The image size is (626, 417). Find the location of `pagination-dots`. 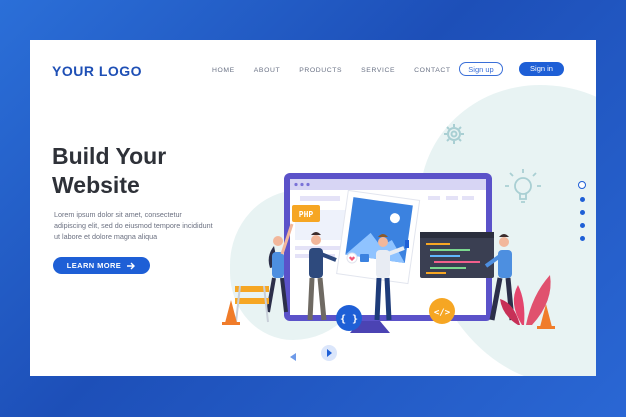

pagination-dots is located at coordinates (582, 211).